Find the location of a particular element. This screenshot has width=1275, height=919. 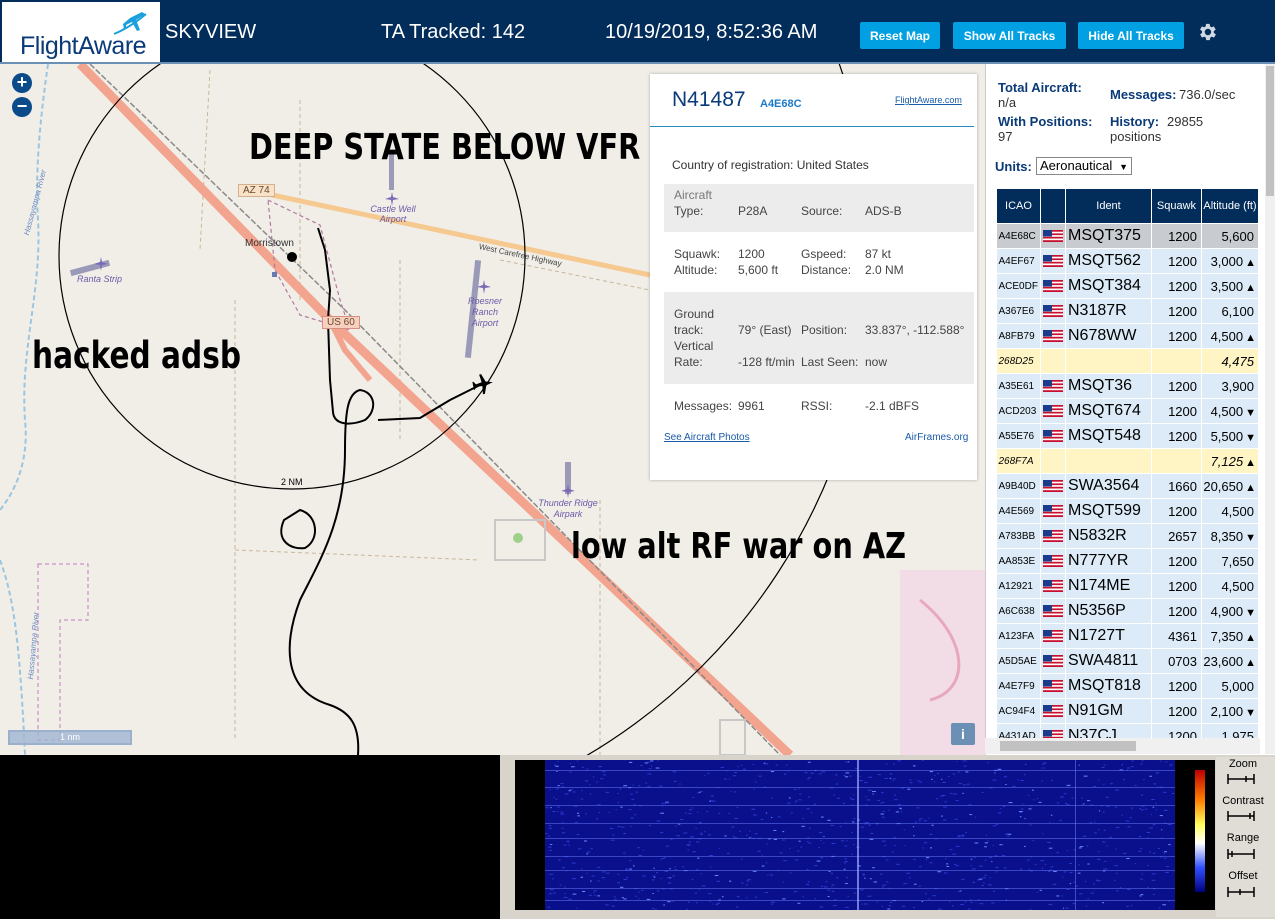

cell-icao: 268D25 is located at coordinates (1018, 361).